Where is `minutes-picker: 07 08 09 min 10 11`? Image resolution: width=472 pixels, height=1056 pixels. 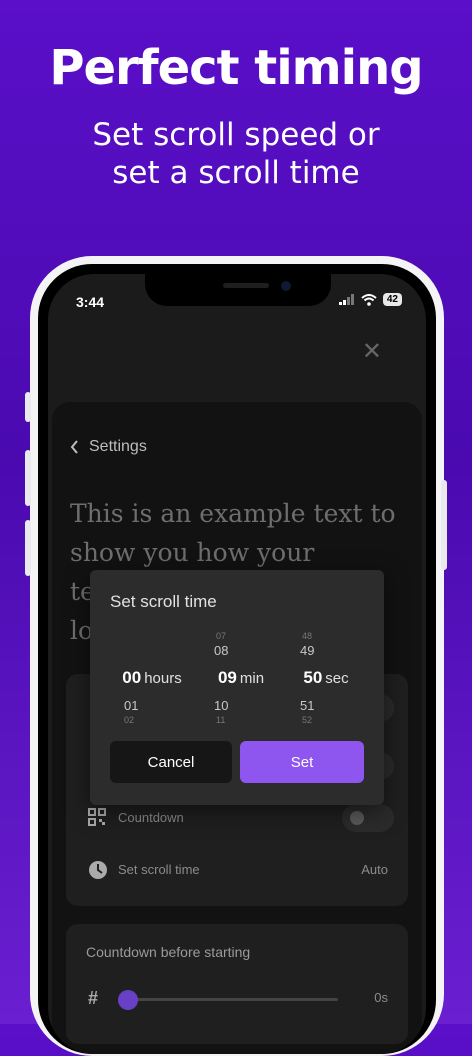
minutes-picker: 07 08 09 min 10 11 is located at coordinates (241, 678).